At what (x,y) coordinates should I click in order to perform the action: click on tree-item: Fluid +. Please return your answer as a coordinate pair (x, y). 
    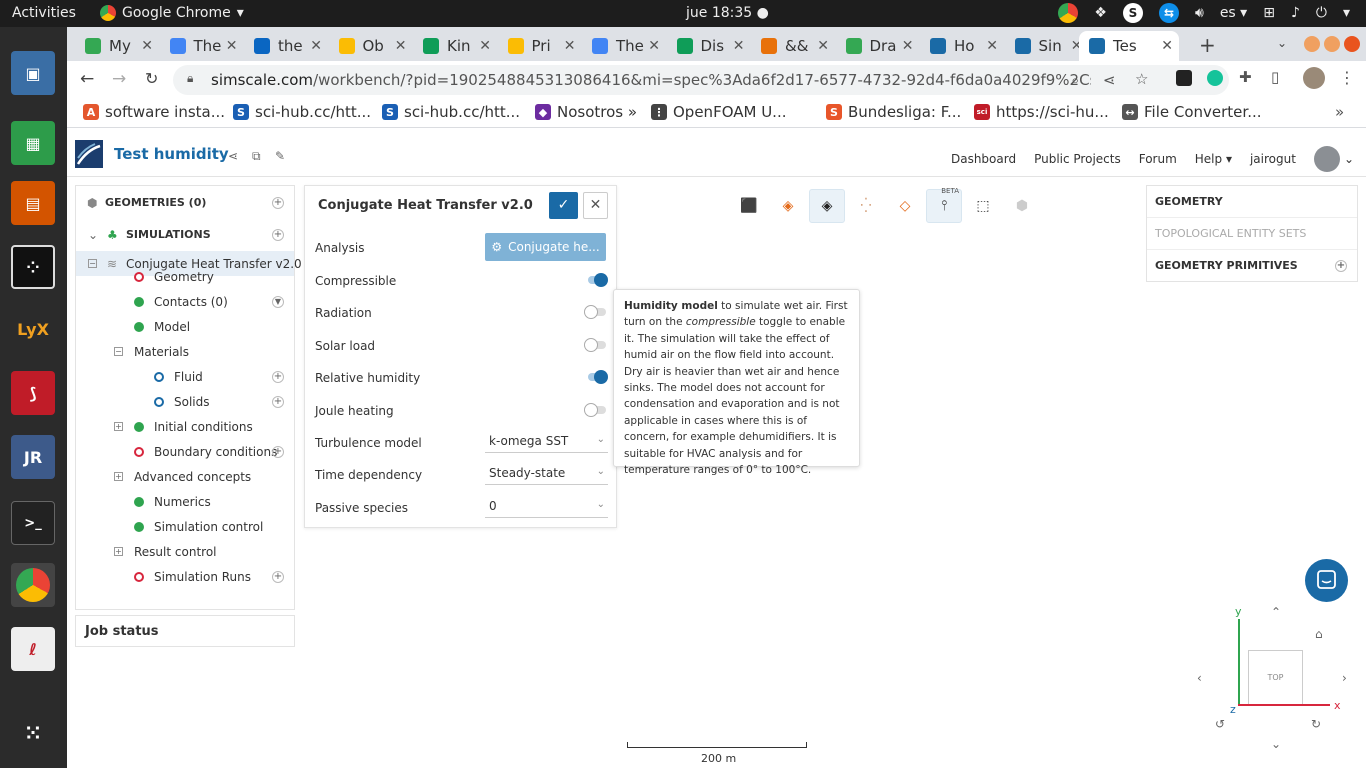
    Looking at the image, I should click on (185, 376).